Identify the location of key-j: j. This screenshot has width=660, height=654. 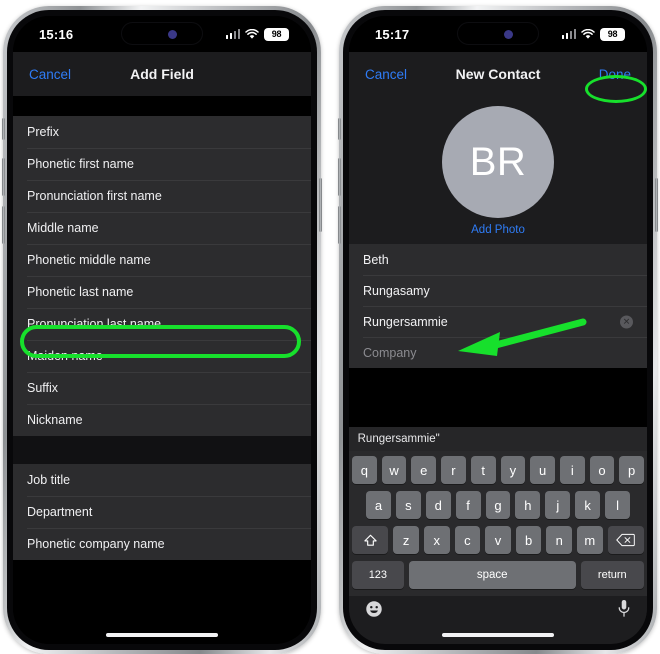
(558, 505).